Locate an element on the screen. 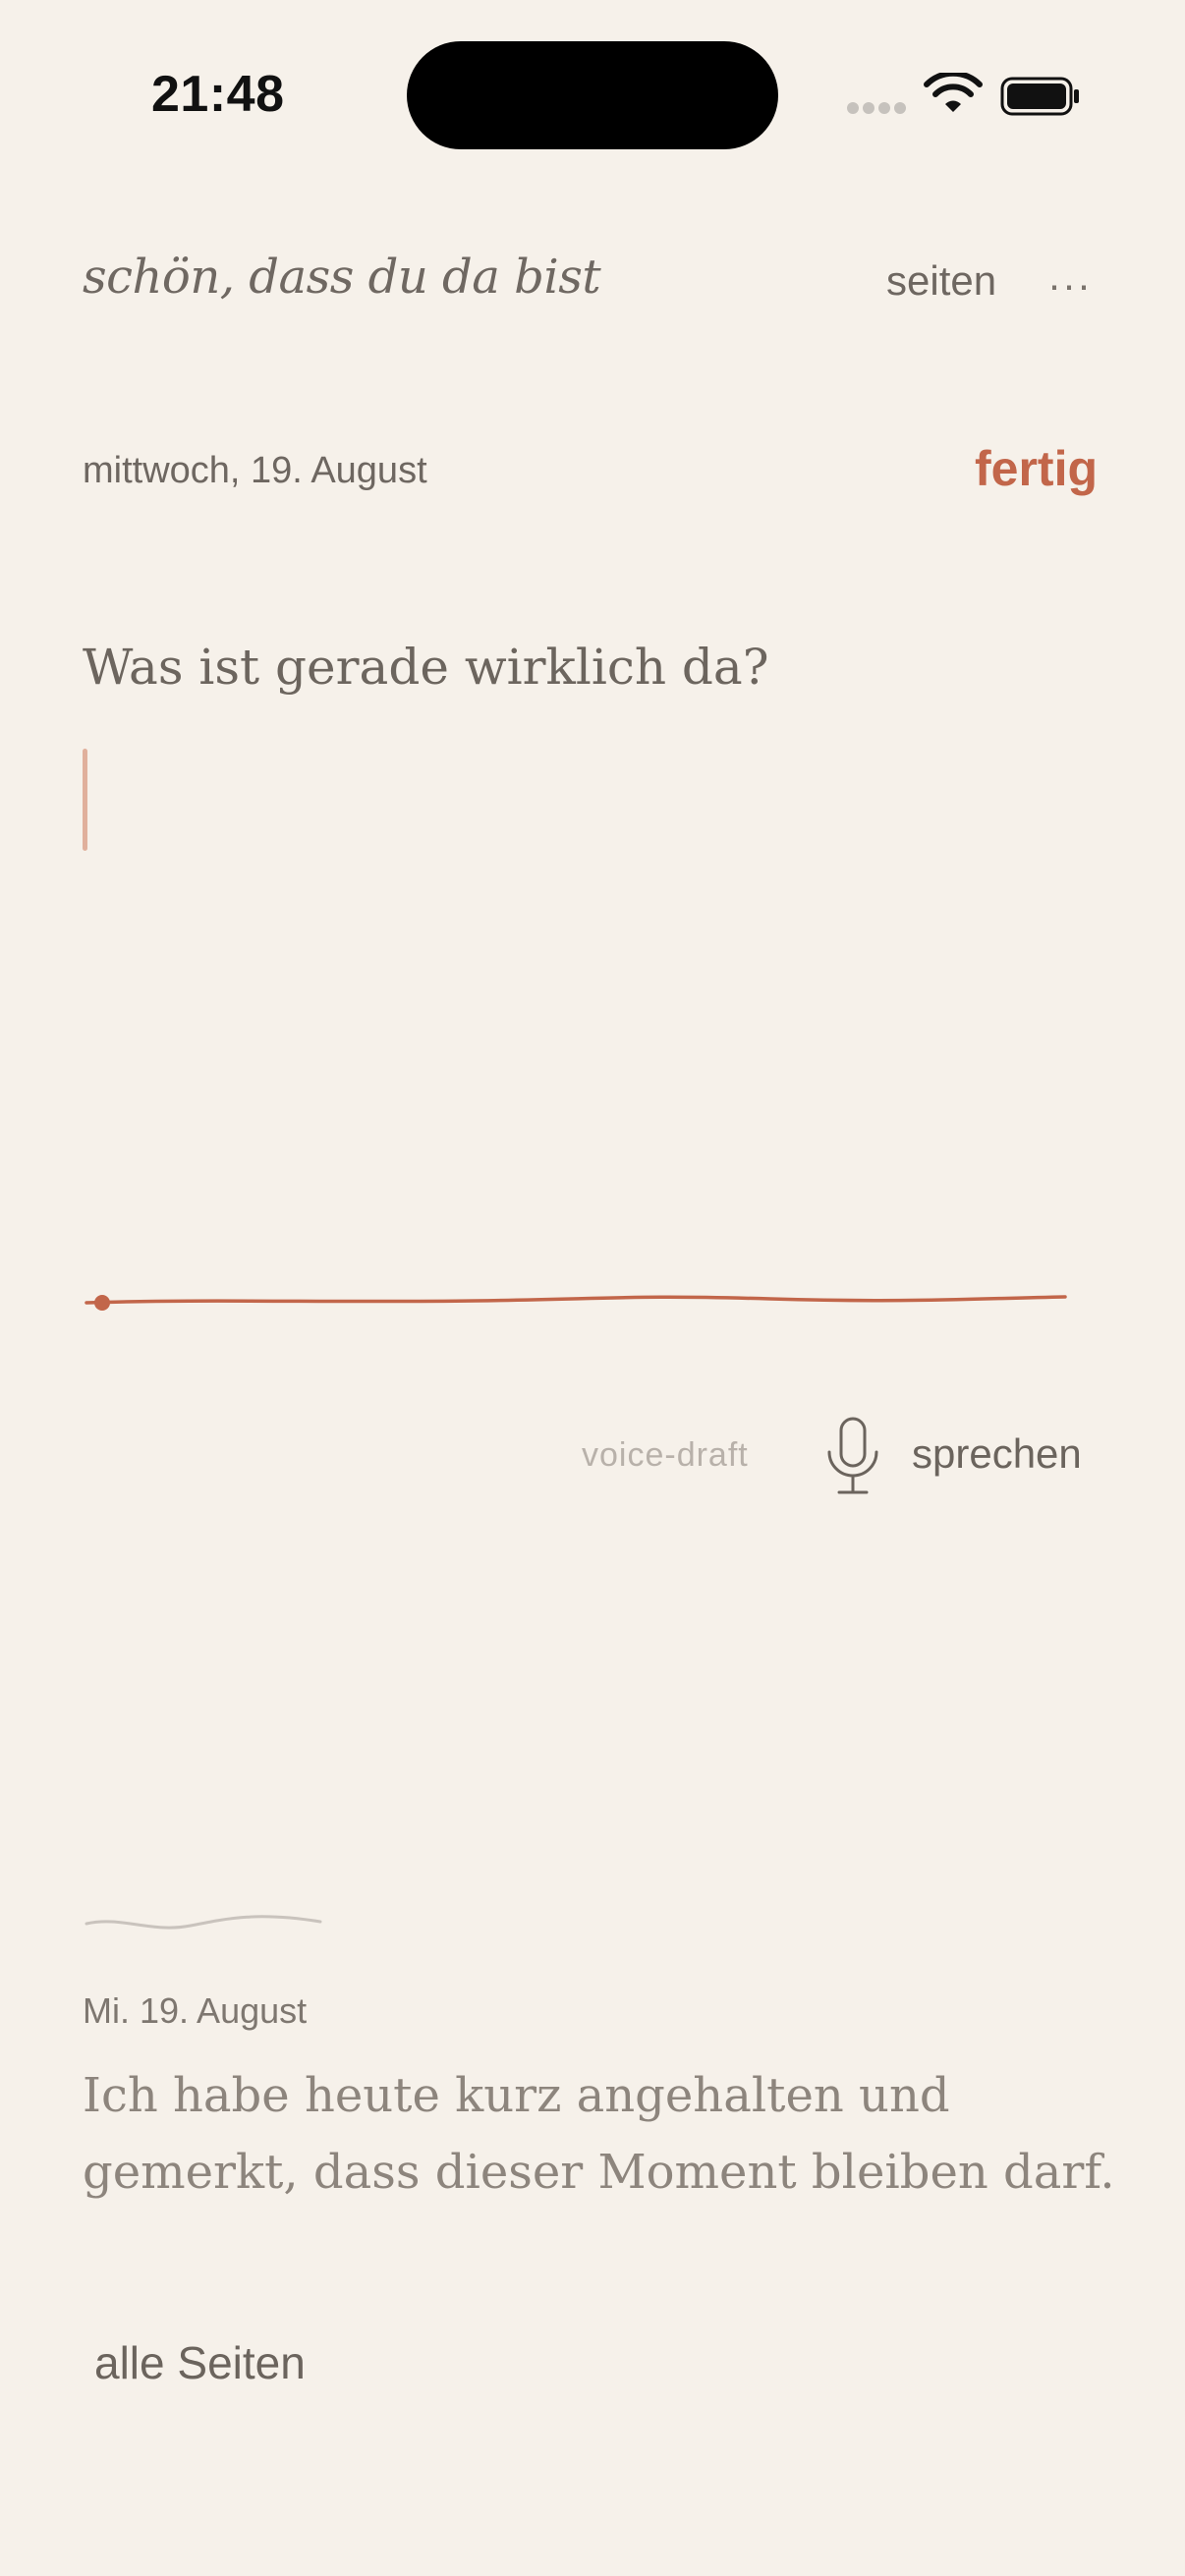 This screenshot has width=1185, height=2576. pages-link: seiten is located at coordinates (941, 281).